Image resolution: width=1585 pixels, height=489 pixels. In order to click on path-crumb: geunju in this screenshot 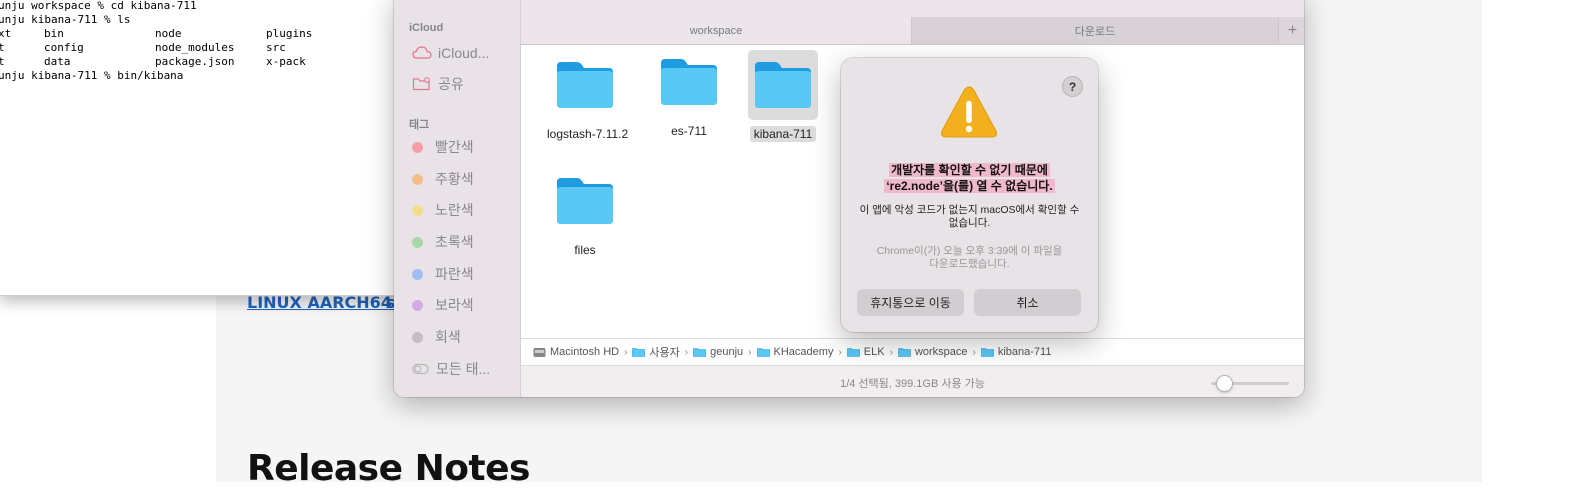, I will do `click(718, 352)`.